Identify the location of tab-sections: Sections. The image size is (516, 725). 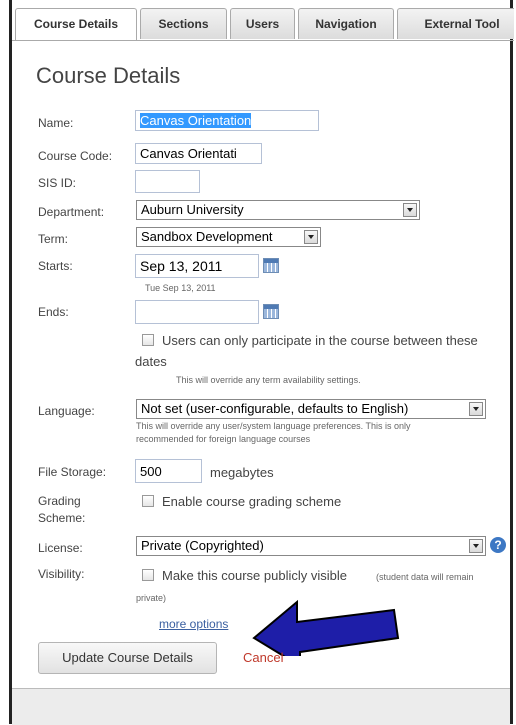
(183, 23).